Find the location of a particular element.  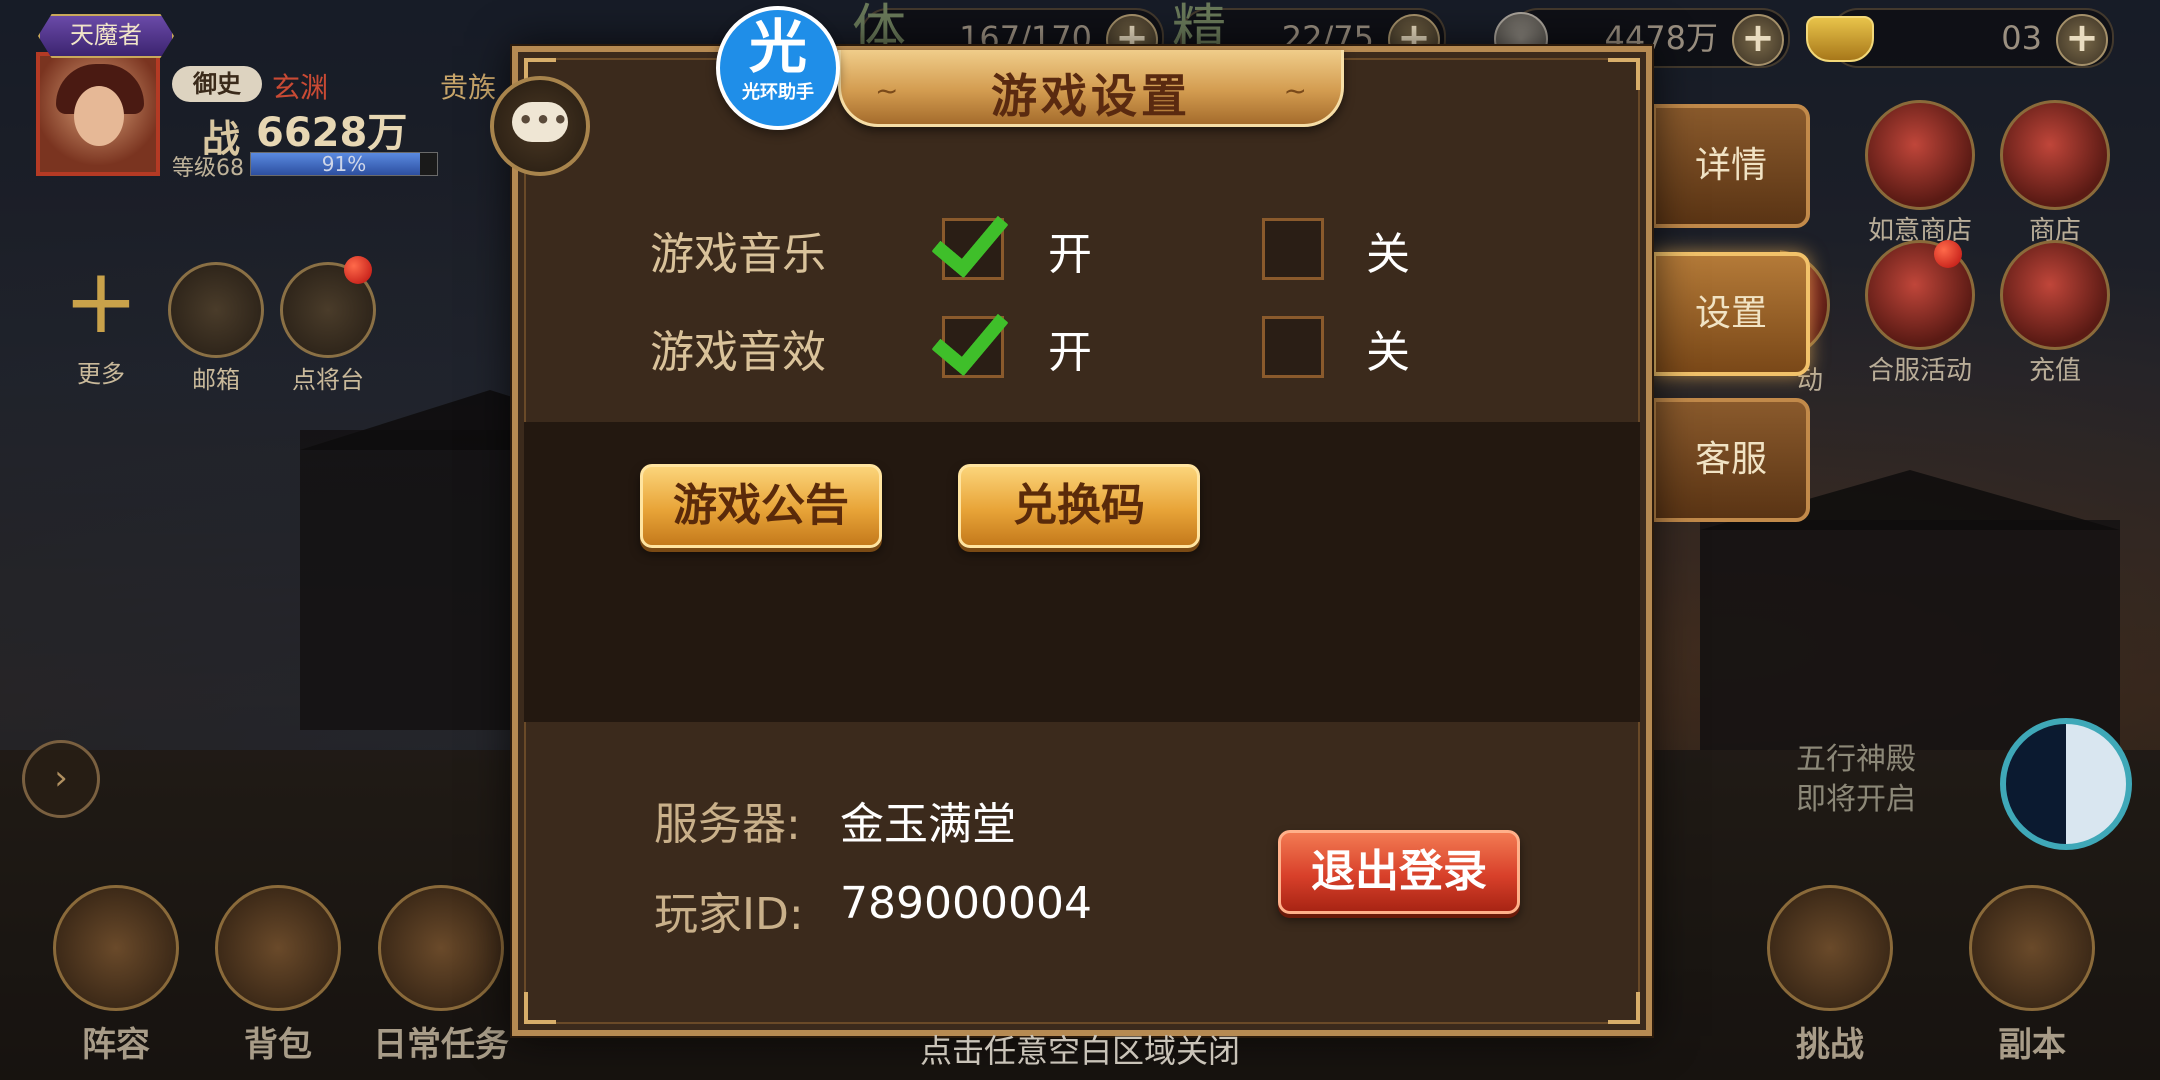

recharge-icon is located at coordinates (2055, 295).